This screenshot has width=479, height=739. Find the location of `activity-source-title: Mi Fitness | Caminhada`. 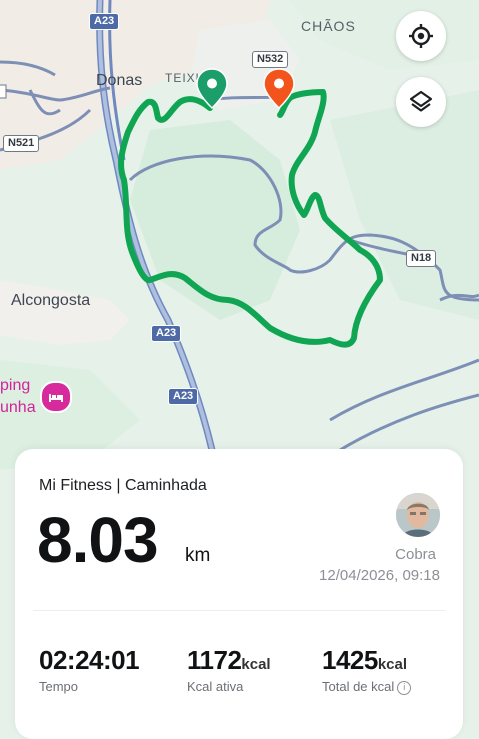

activity-source-title: Mi Fitness | Caminhada is located at coordinates (123, 485).